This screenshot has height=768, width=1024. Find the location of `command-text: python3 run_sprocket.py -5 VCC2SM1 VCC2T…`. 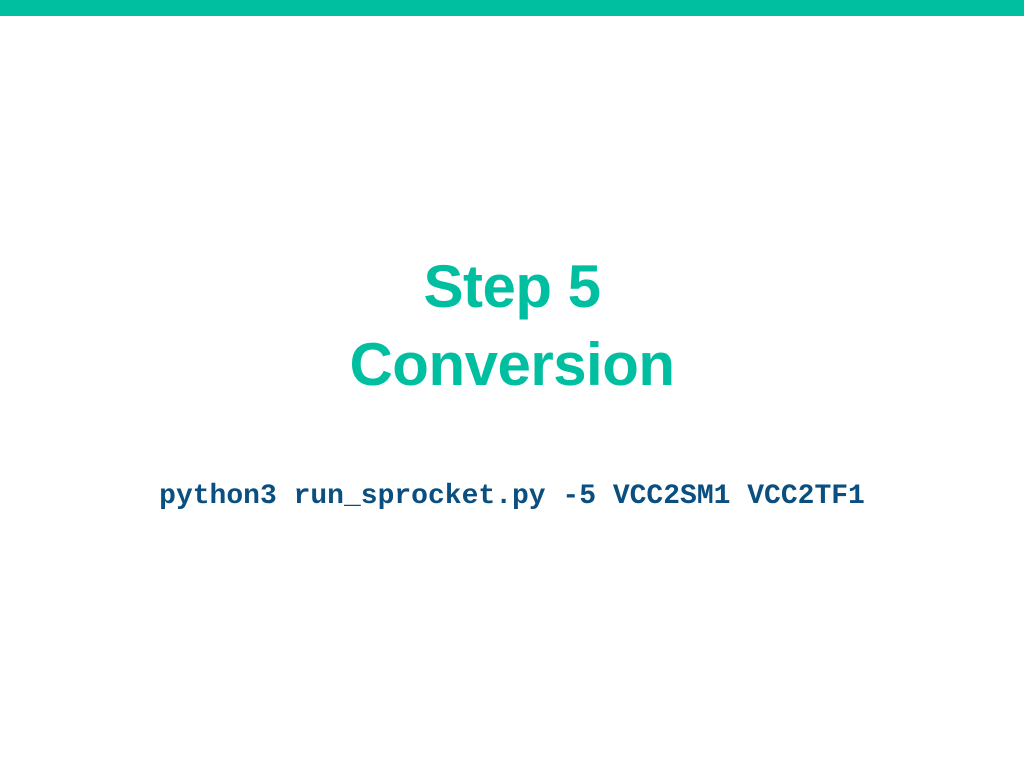

command-text: python3 run_sprocket.py -5 VCC2SM1 VCC2T… is located at coordinates (512, 496).